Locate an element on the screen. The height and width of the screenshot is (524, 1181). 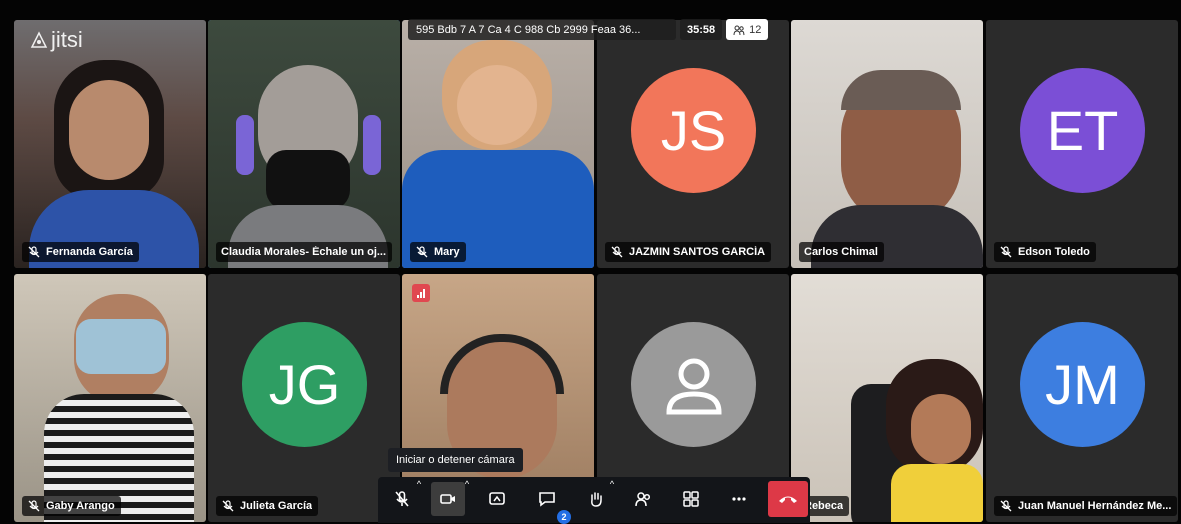
avatar-initials: JS is located at coordinates (693, 130).